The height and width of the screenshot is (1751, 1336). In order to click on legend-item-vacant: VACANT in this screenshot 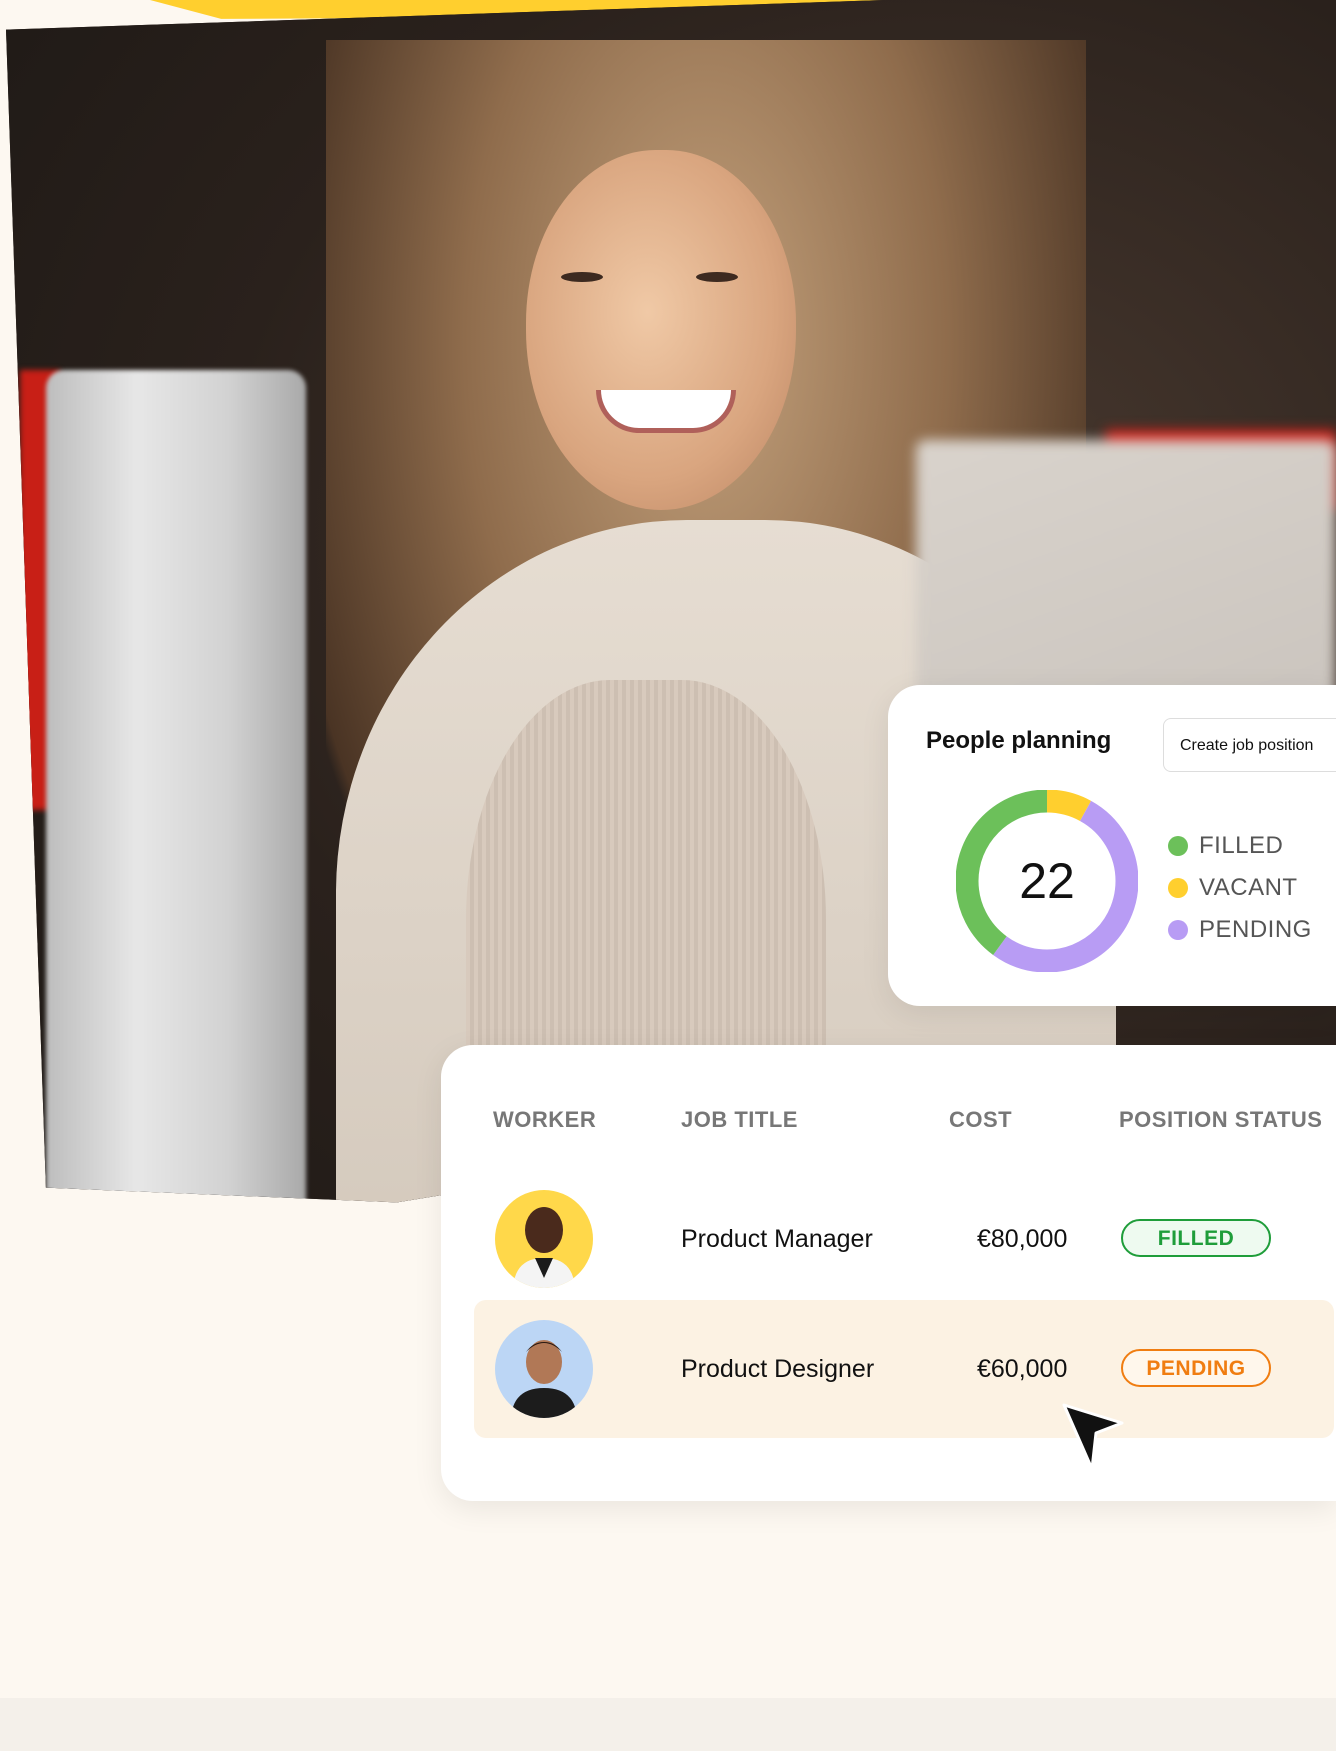, I will do `click(1240, 888)`.